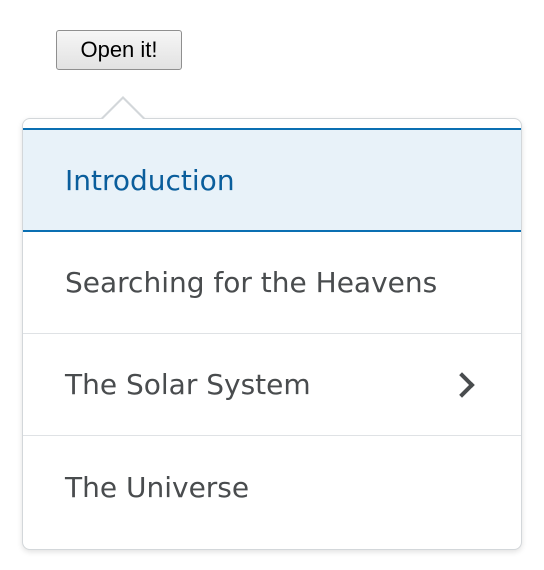  What do you see at coordinates (123, 109) in the screenshot?
I see `menu-pointer-arrow-fill` at bounding box center [123, 109].